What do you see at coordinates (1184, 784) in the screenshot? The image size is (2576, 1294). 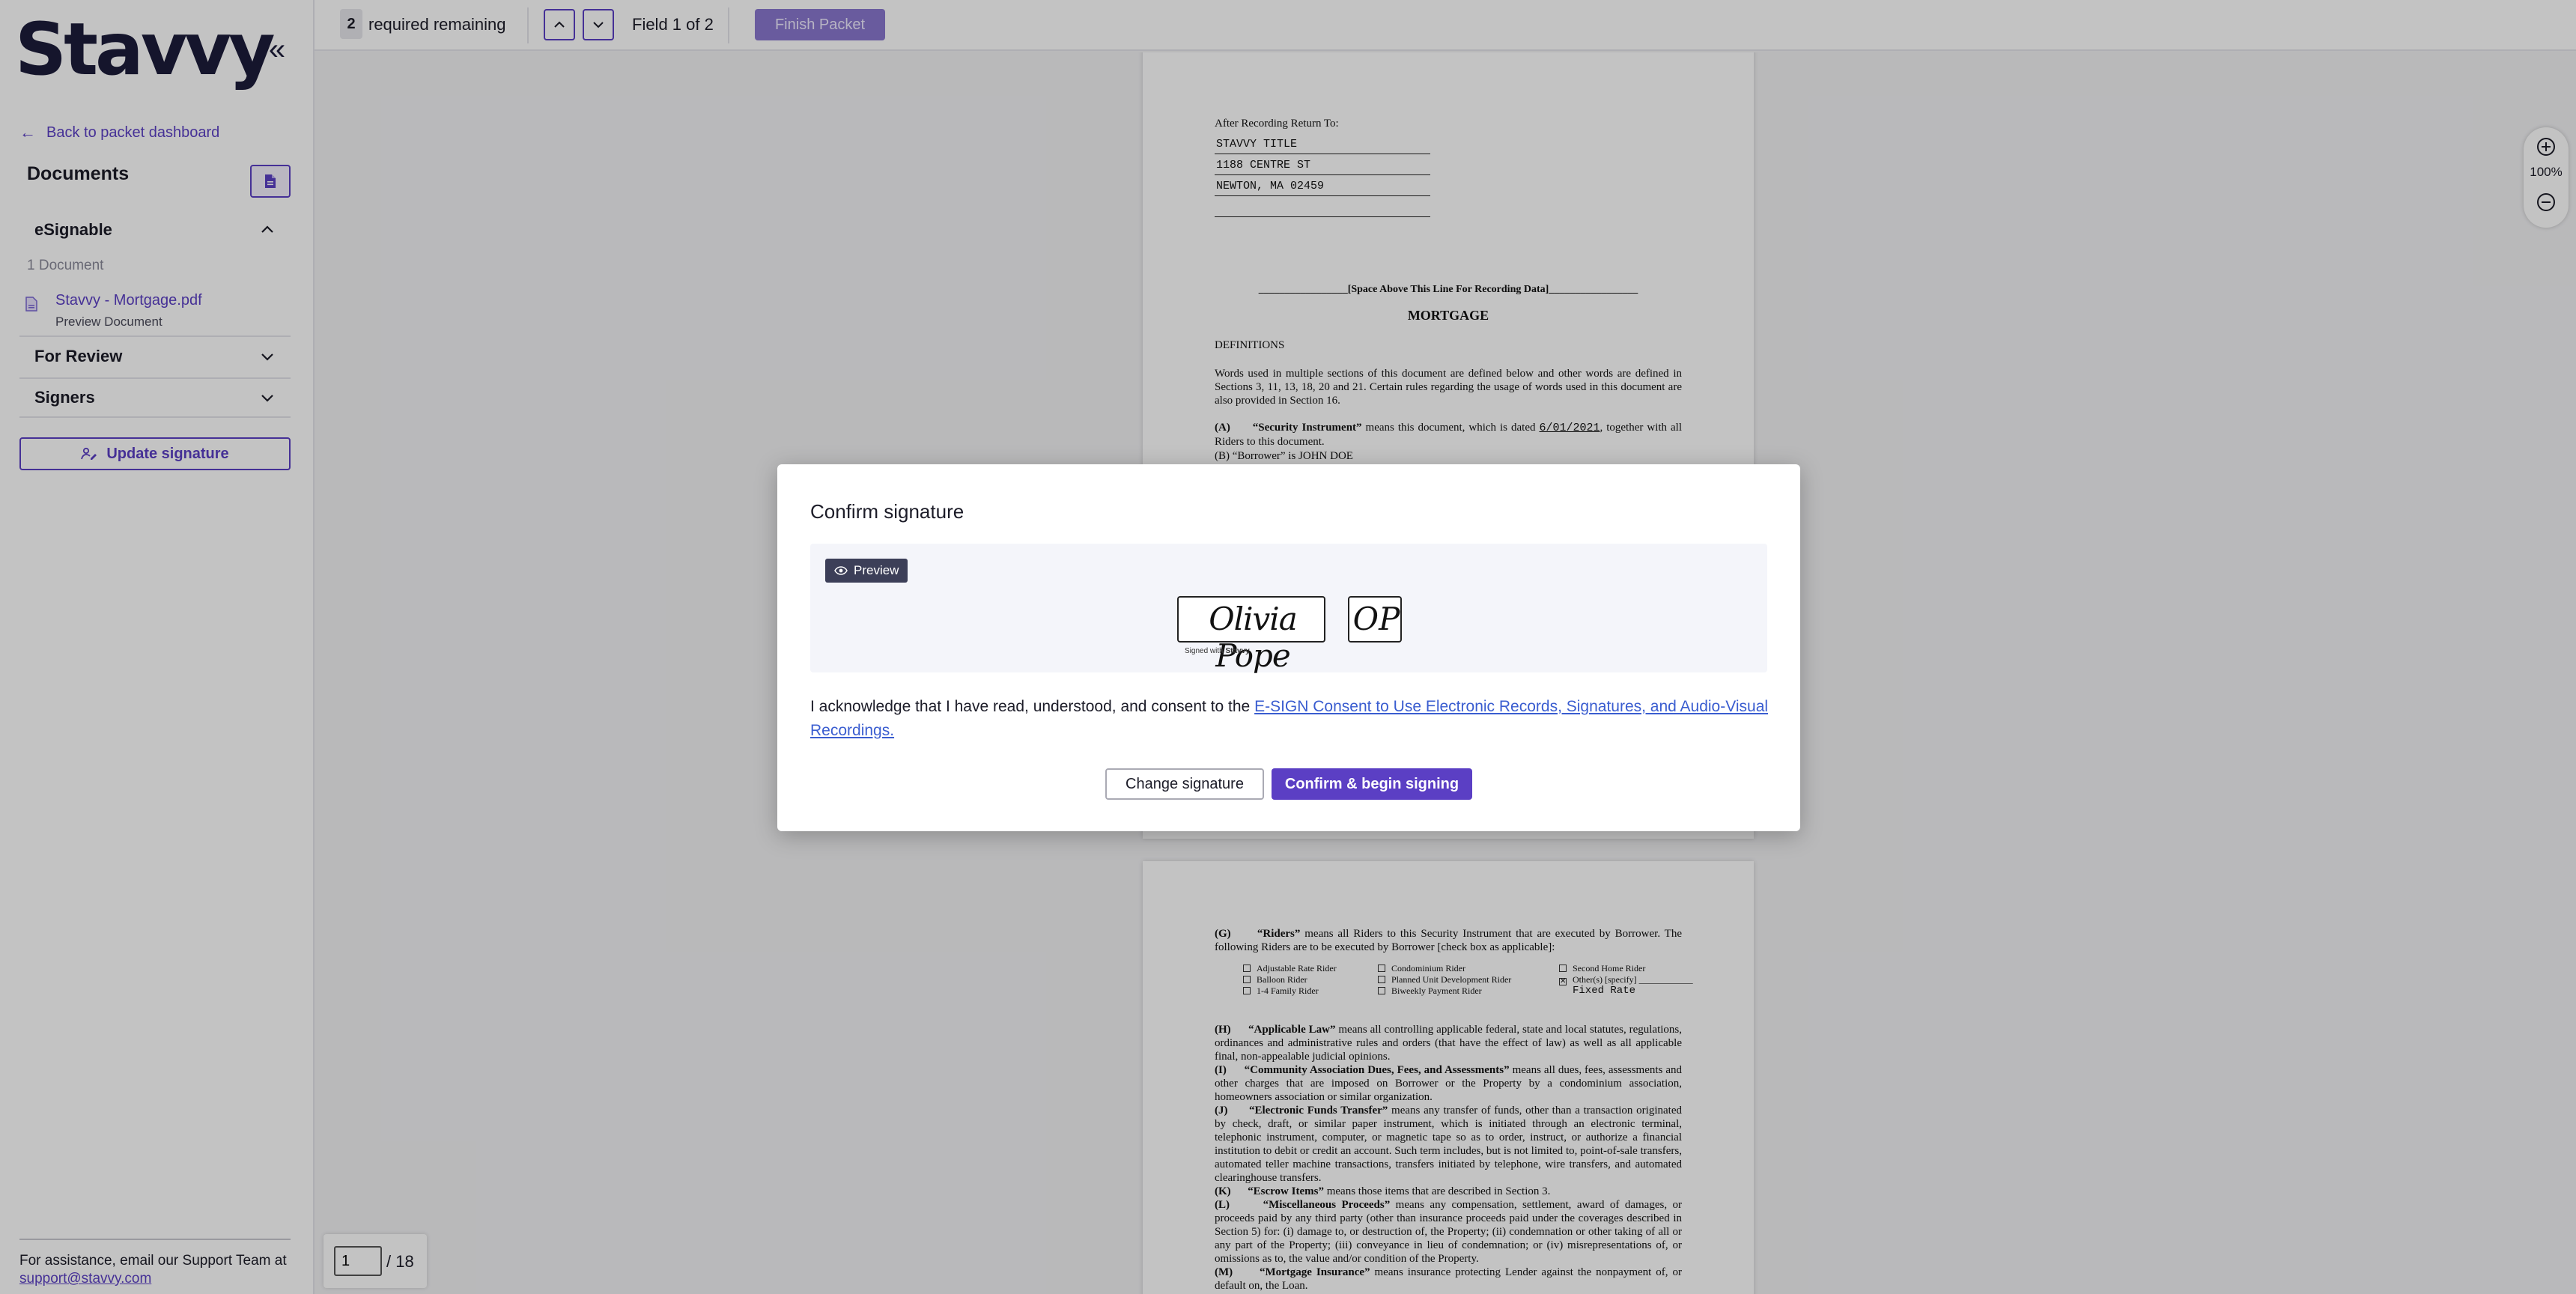 I see `change-signature-button: Change signature` at bounding box center [1184, 784].